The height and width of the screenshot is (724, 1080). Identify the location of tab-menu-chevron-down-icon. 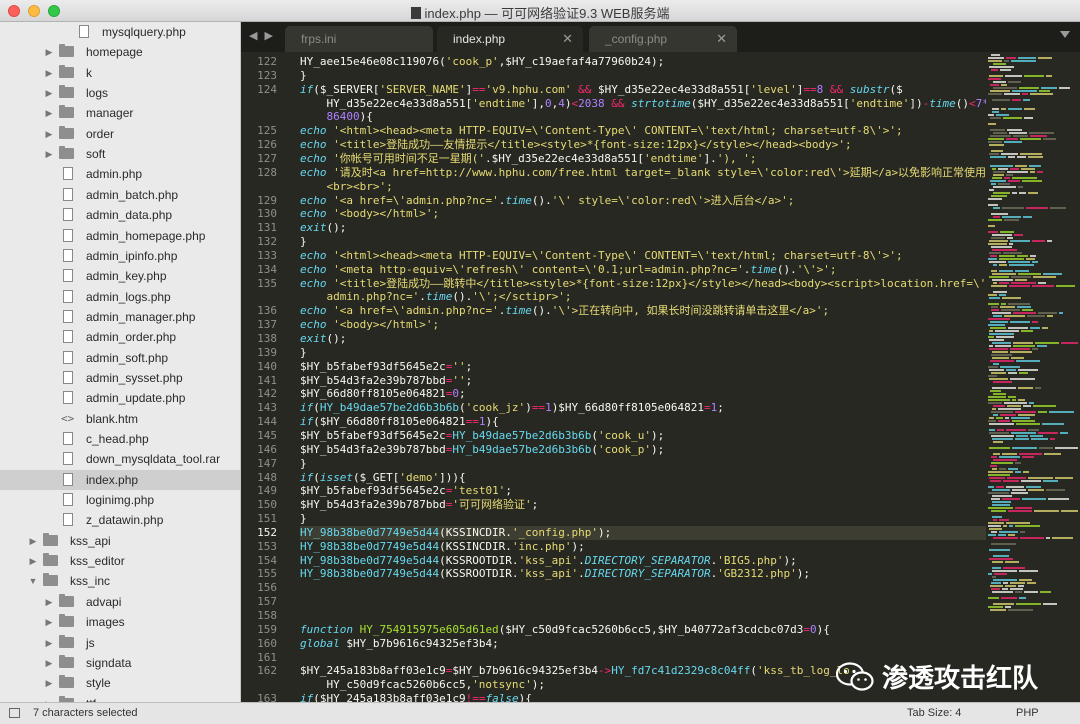
(1065, 34).